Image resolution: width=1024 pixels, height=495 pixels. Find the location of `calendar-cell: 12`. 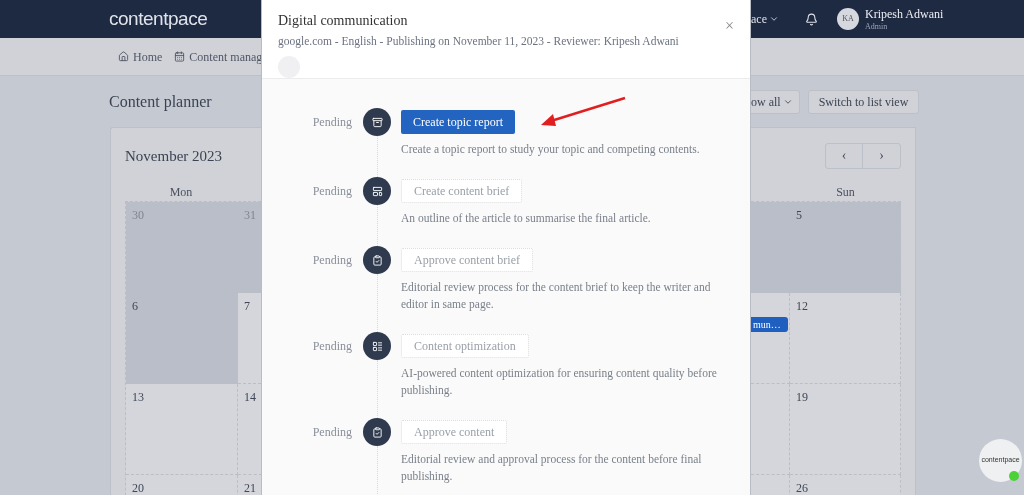

calendar-cell: 12 is located at coordinates (845, 338).